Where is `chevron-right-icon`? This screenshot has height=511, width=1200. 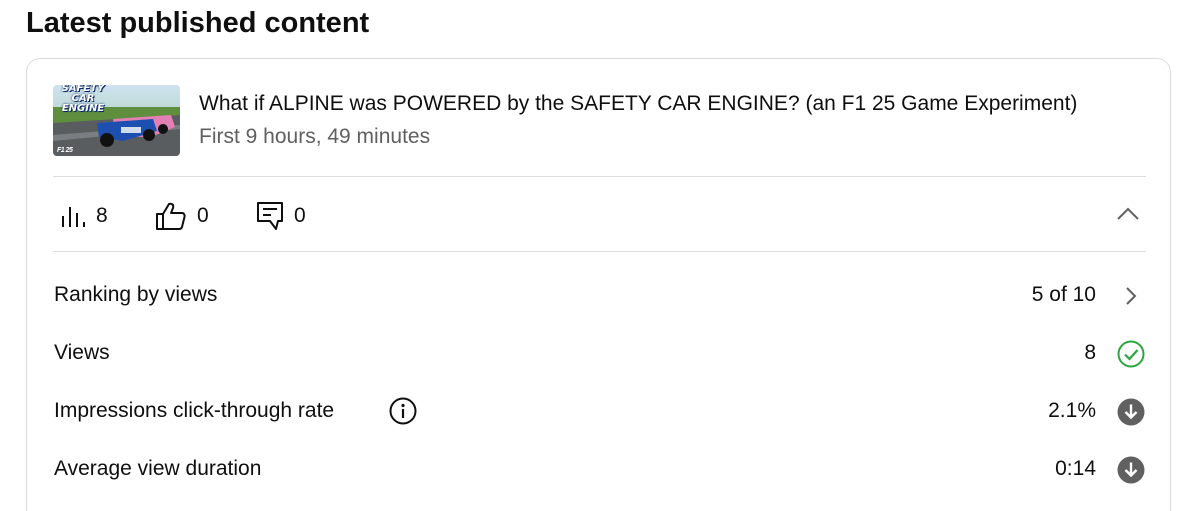
chevron-right-icon is located at coordinates (1131, 296).